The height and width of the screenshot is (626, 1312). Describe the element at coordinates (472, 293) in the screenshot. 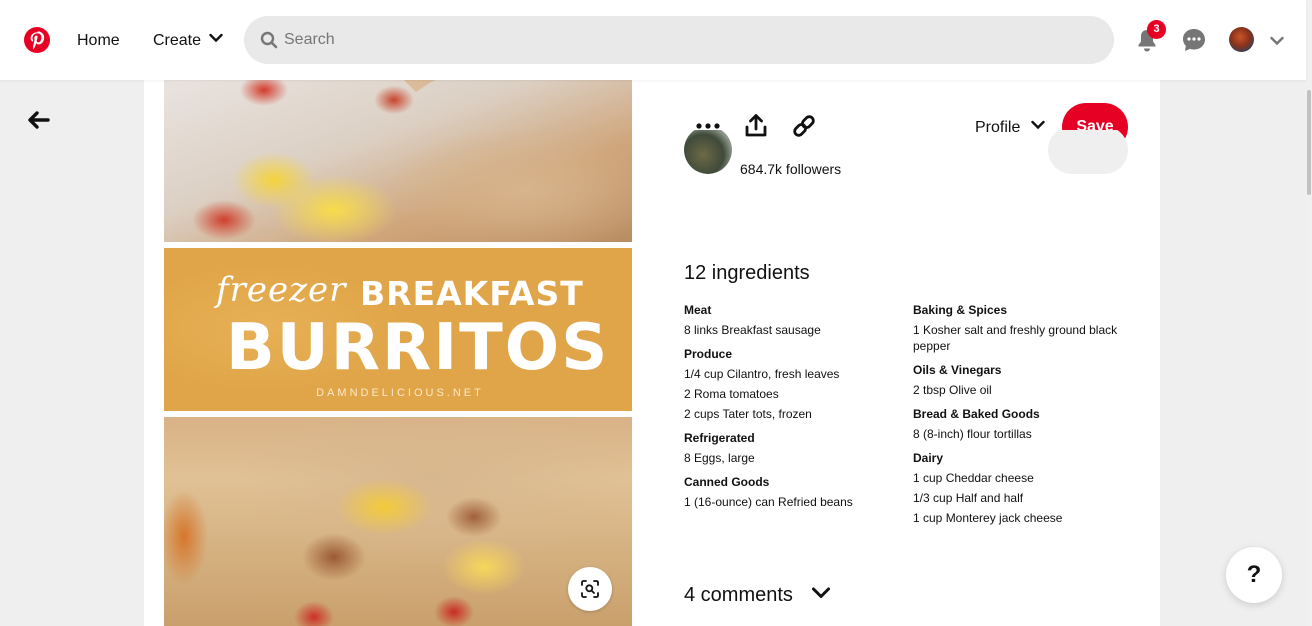

I see `banner-word-1: BREAKFAST` at that location.